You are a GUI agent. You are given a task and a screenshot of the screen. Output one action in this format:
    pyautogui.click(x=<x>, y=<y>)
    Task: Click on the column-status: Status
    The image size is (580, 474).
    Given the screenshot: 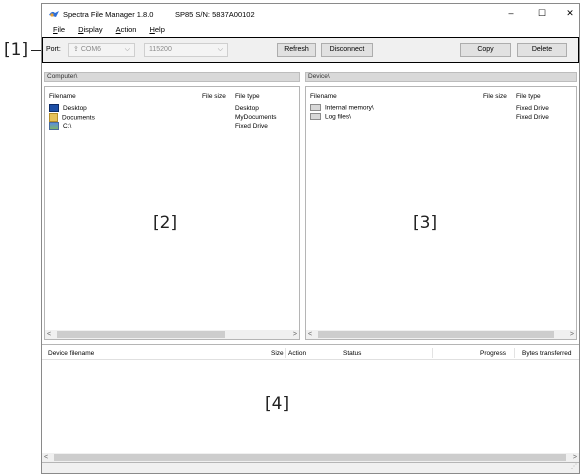 What is the action you would take?
    pyautogui.click(x=352, y=353)
    